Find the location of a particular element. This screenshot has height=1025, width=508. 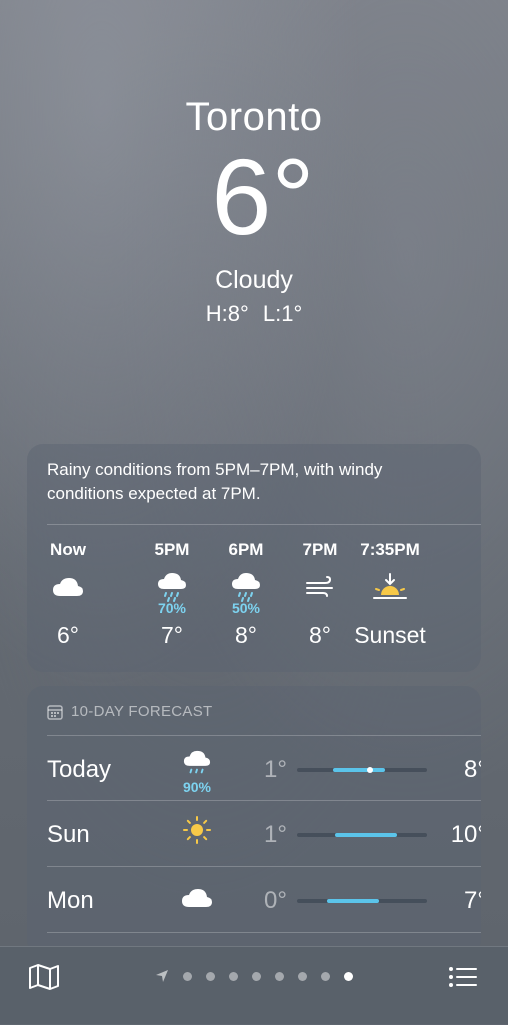

calendar-icon is located at coordinates (55, 712).